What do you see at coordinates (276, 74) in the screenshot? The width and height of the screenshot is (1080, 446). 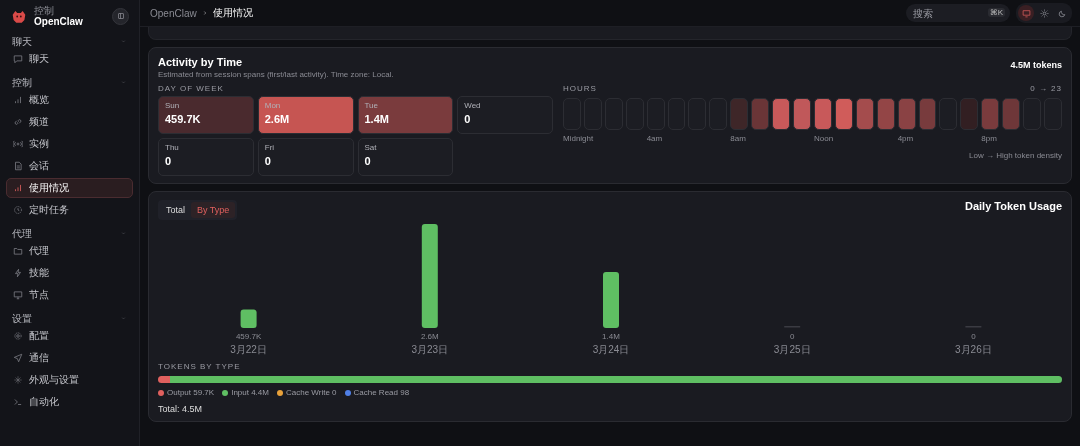 I see `card-subtitle: Estimated from session spans (first/last activity). Time zone: Local.` at bounding box center [276, 74].